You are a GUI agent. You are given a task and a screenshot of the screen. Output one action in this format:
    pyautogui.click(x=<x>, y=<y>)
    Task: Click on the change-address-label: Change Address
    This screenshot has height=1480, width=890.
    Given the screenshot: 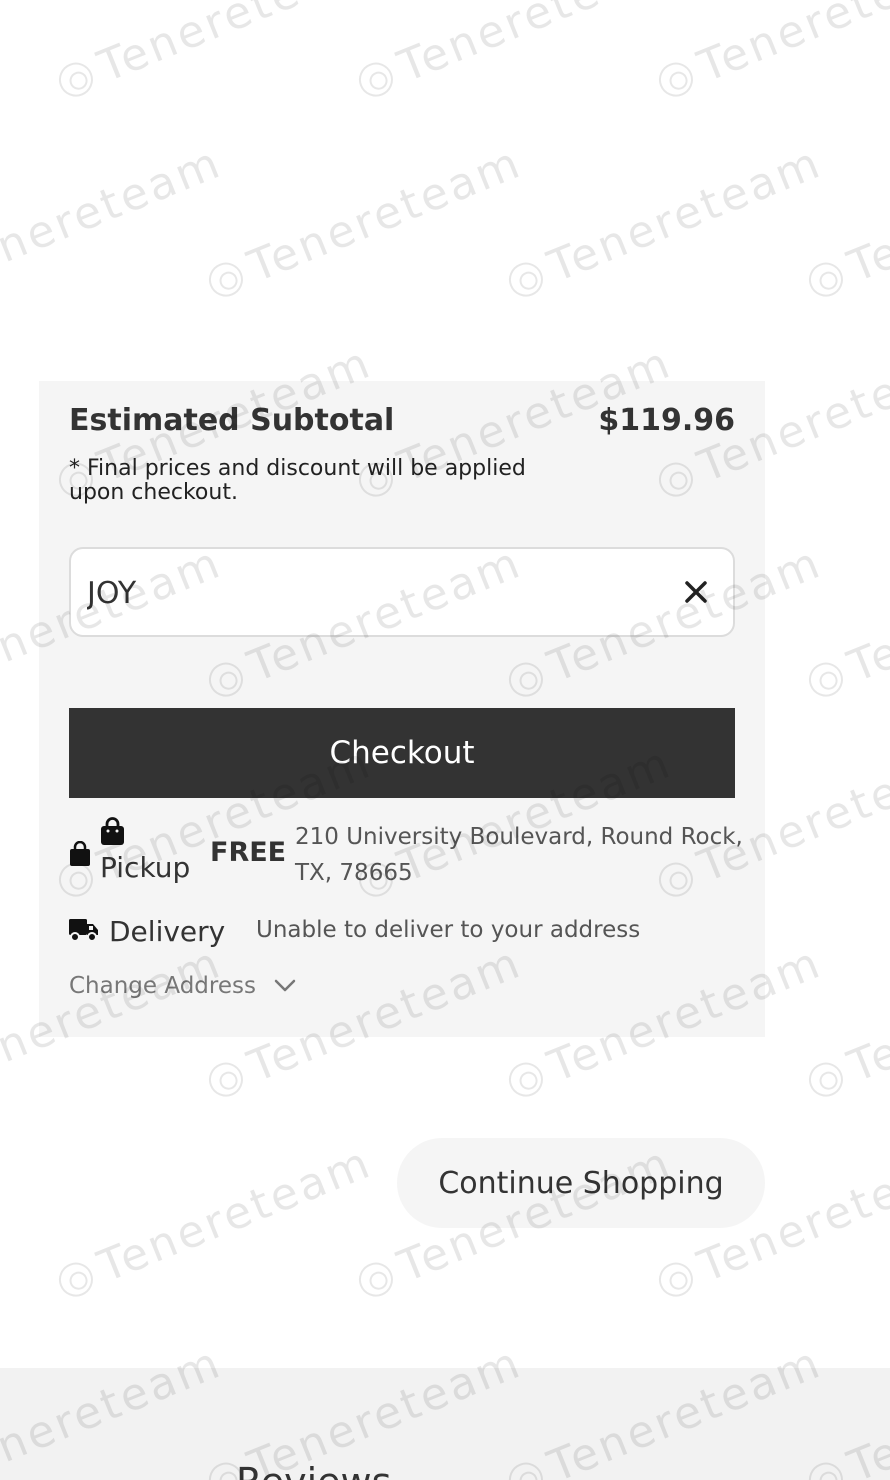 What is the action you would take?
    pyautogui.click(x=162, y=986)
    